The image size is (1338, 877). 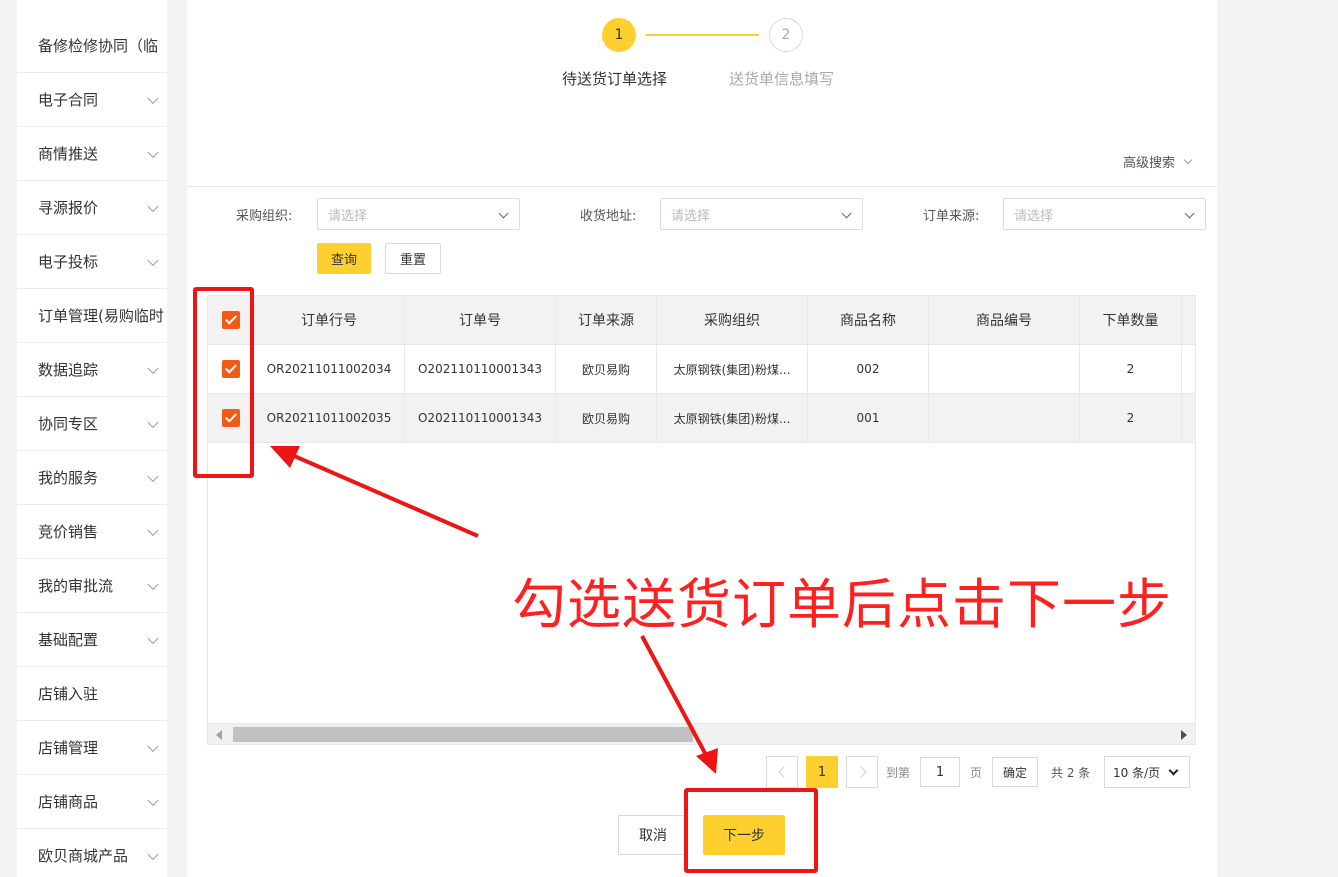 What do you see at coordinates (329, 320) in the screenshot?
I see `column-header: 订单行号` at bounding box center [329, 320].